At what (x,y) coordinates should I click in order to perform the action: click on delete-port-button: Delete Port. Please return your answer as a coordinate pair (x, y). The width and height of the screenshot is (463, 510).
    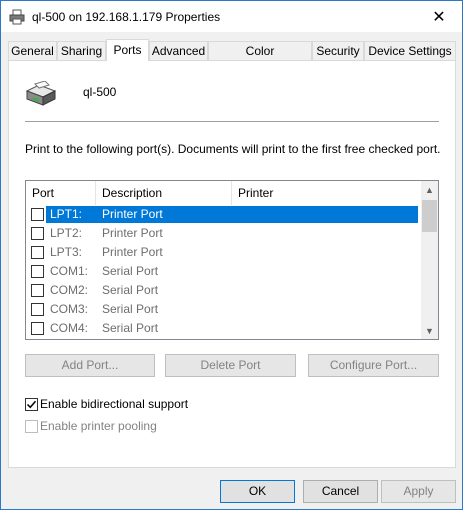
    Looking at the image, I should click on (230, 365).